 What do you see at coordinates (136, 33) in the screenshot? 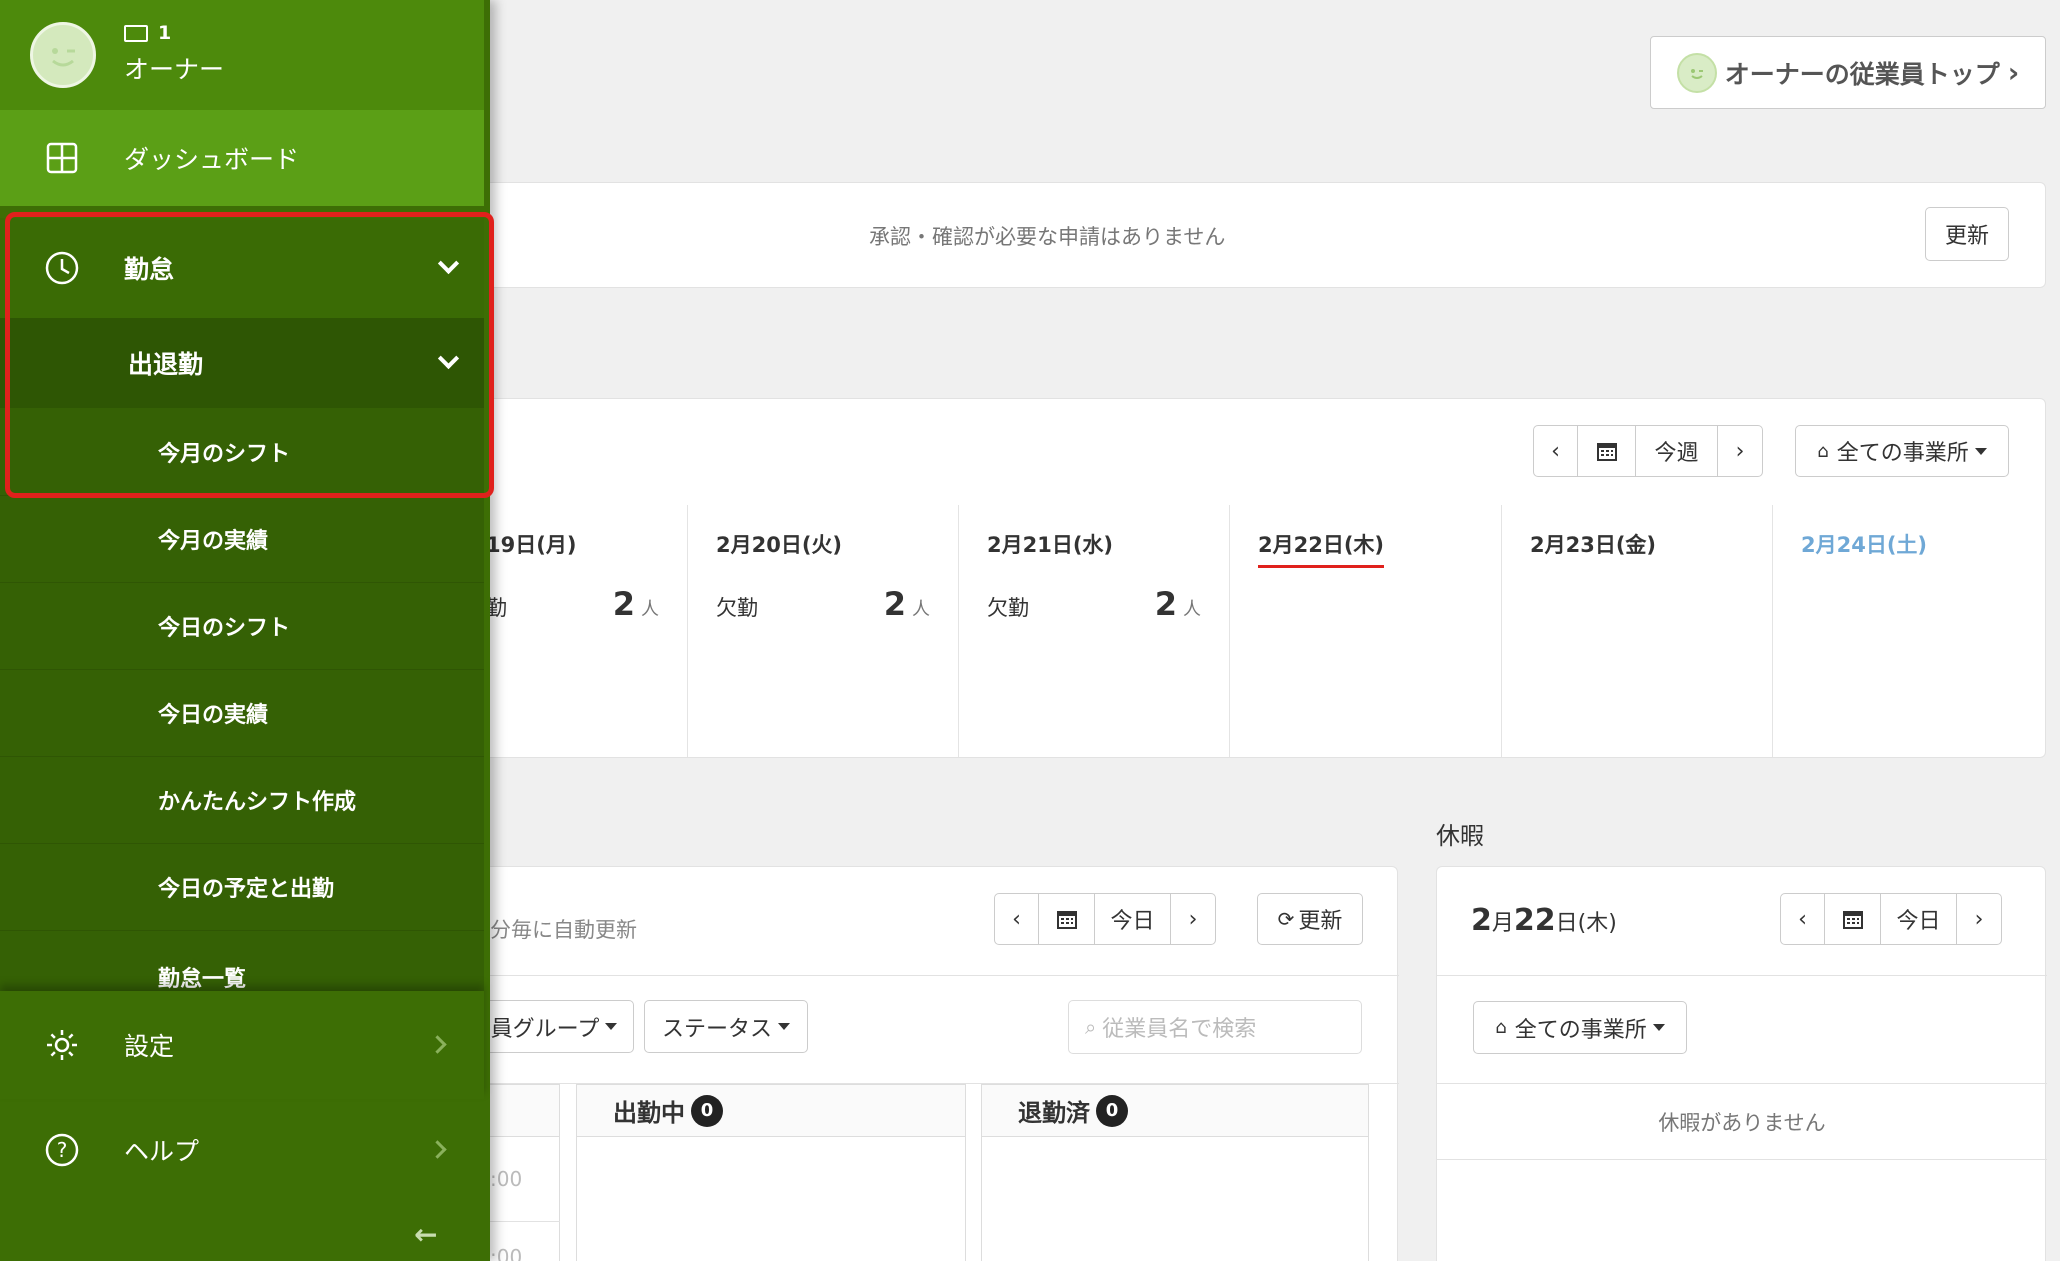
I see `id-card-icon` at bounding box center [136, 33].